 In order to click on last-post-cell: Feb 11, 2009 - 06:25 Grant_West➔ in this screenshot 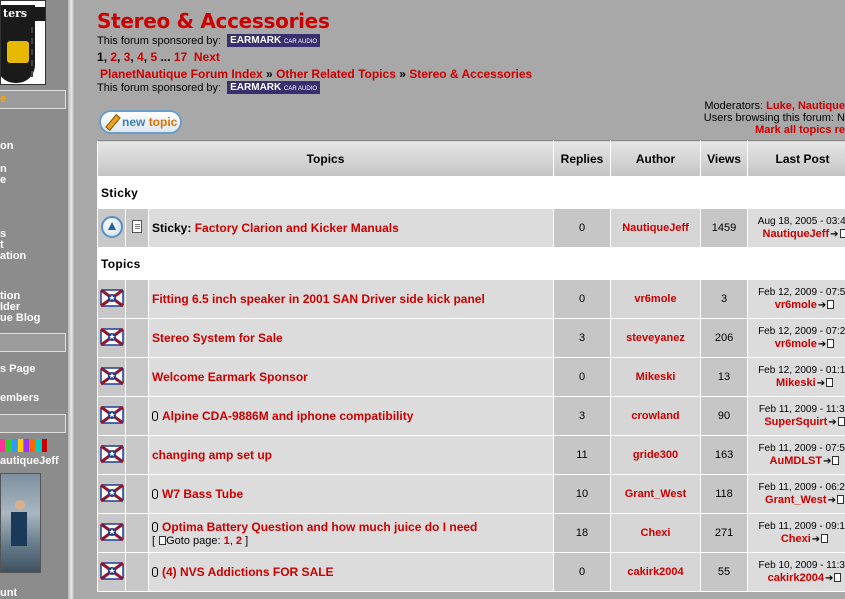, I will do `click(796, 494)`.